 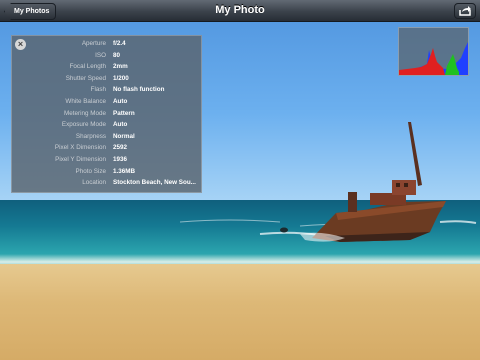 I want to click on exif-label: ISO, so click(x=100, y=55).